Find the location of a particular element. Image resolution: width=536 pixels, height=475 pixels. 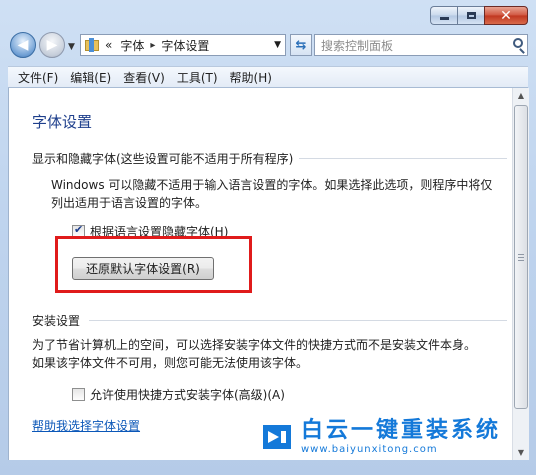

menu-help: 帮助(H) is located at coordinates (251, 77).